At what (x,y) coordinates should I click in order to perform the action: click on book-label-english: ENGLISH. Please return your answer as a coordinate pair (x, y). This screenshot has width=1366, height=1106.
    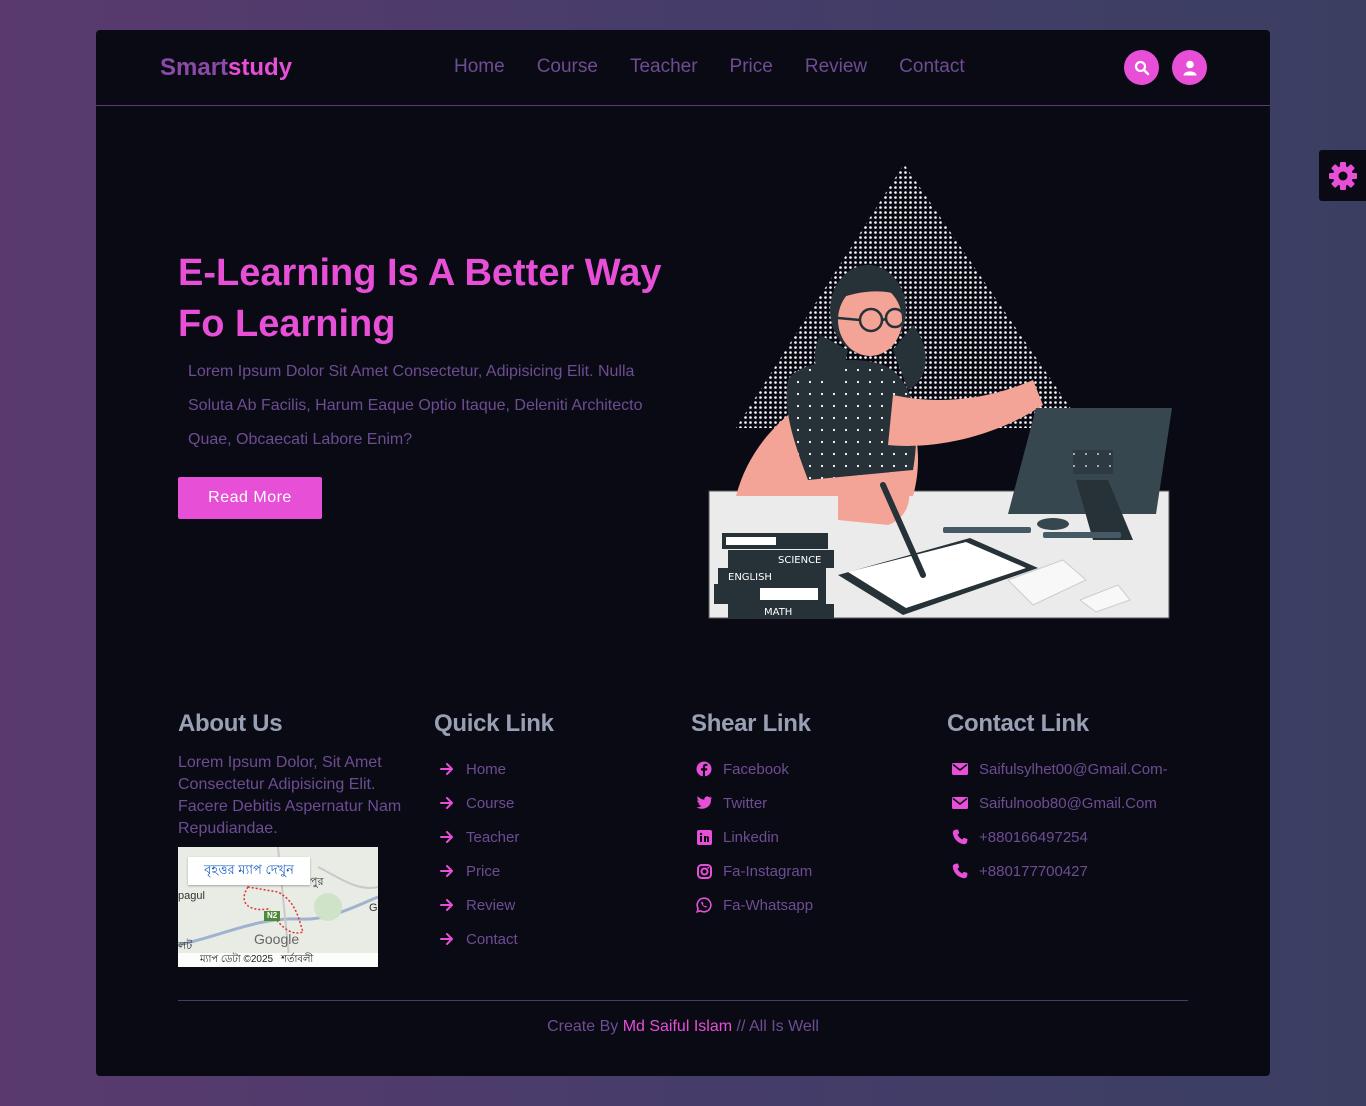
    Looking at the image, I should click on (750, 577).